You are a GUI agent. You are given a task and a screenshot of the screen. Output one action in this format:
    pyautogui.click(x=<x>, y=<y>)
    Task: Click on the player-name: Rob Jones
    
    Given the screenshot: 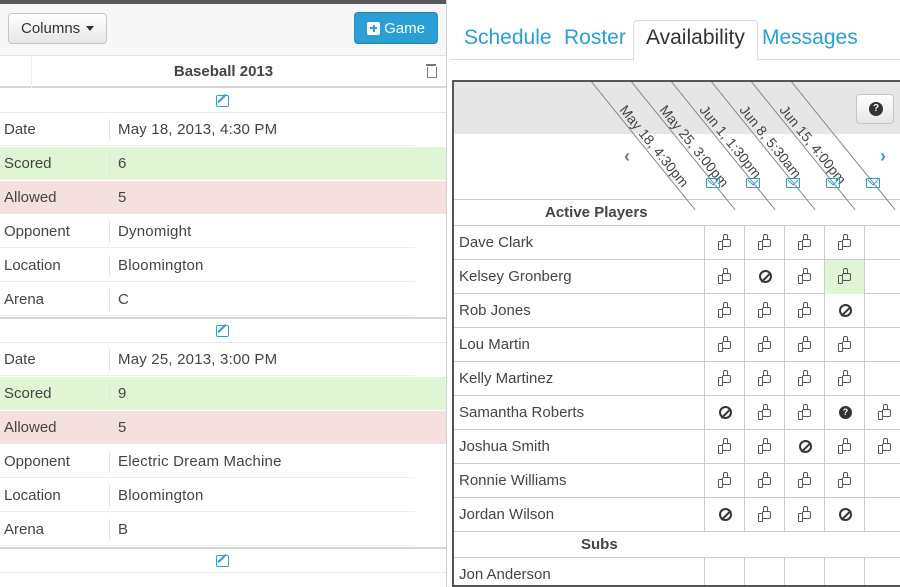 What is the action you would take?
    pyautogui.click(x=495, y=310)
    